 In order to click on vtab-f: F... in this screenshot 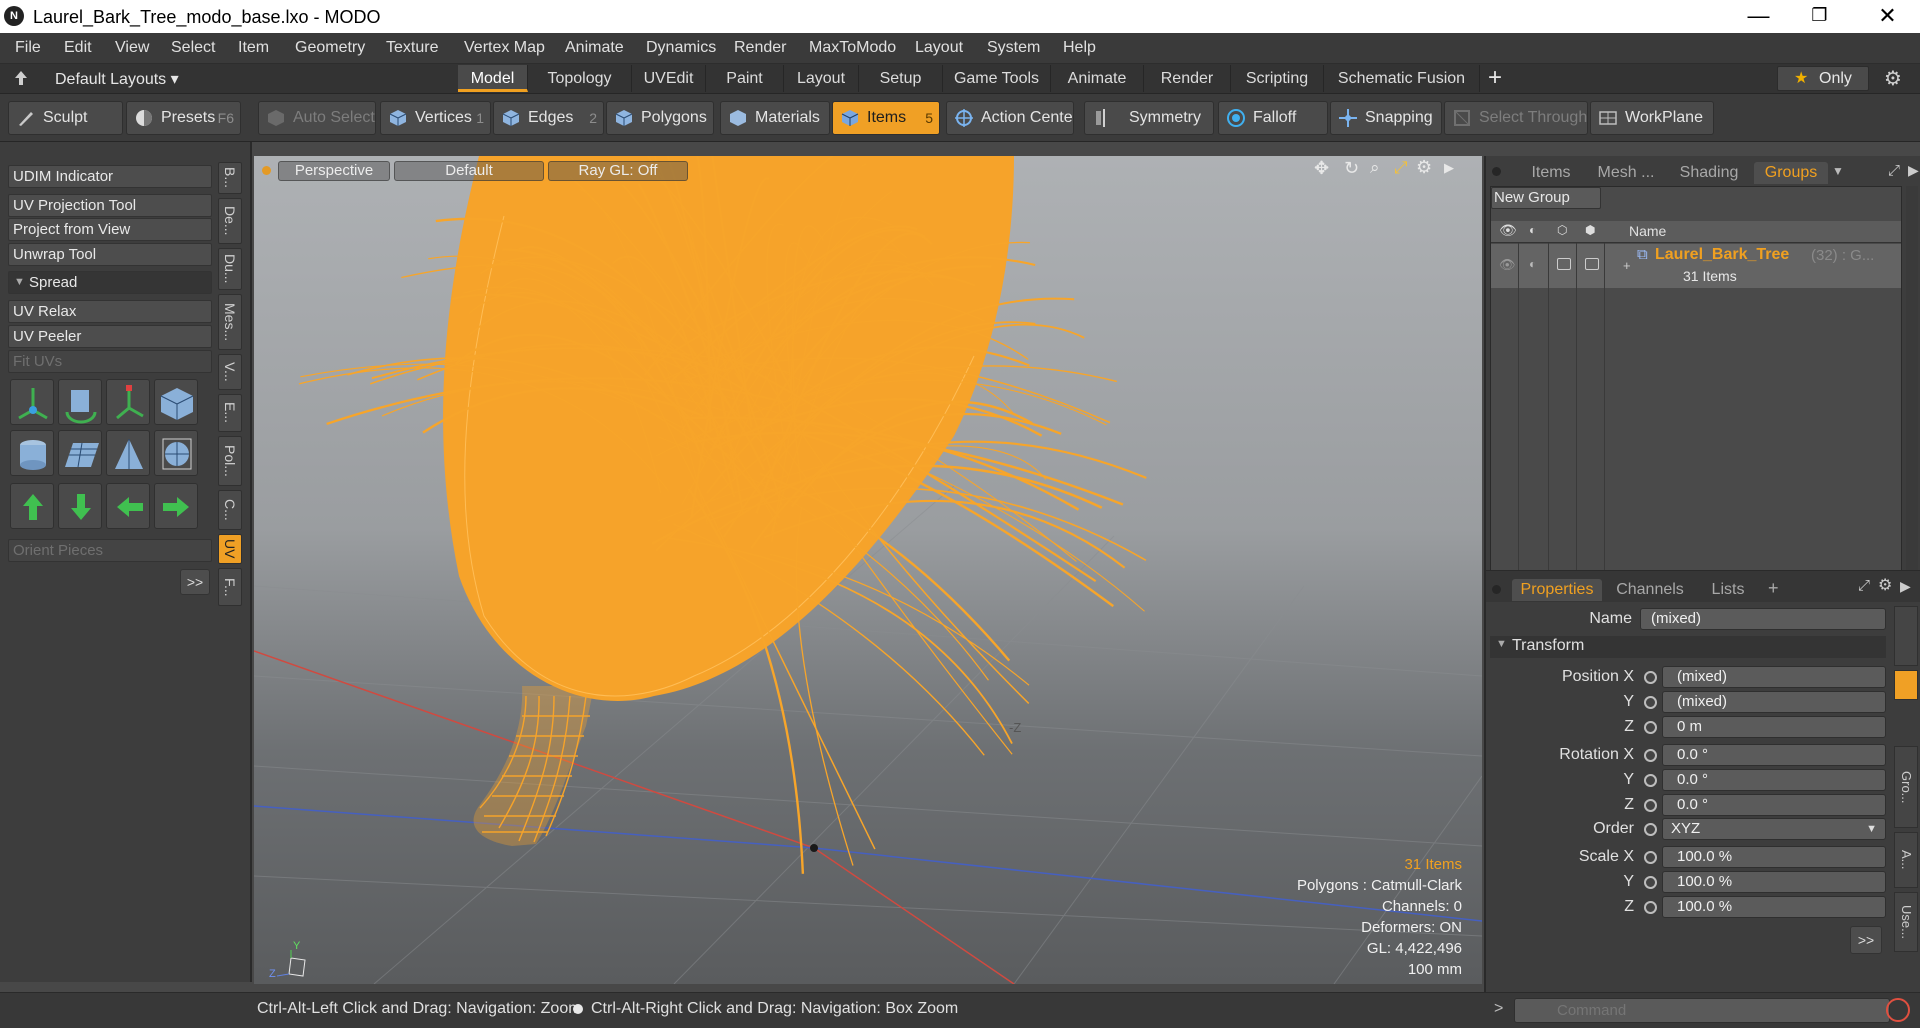, I will do `click(230, 587)`.